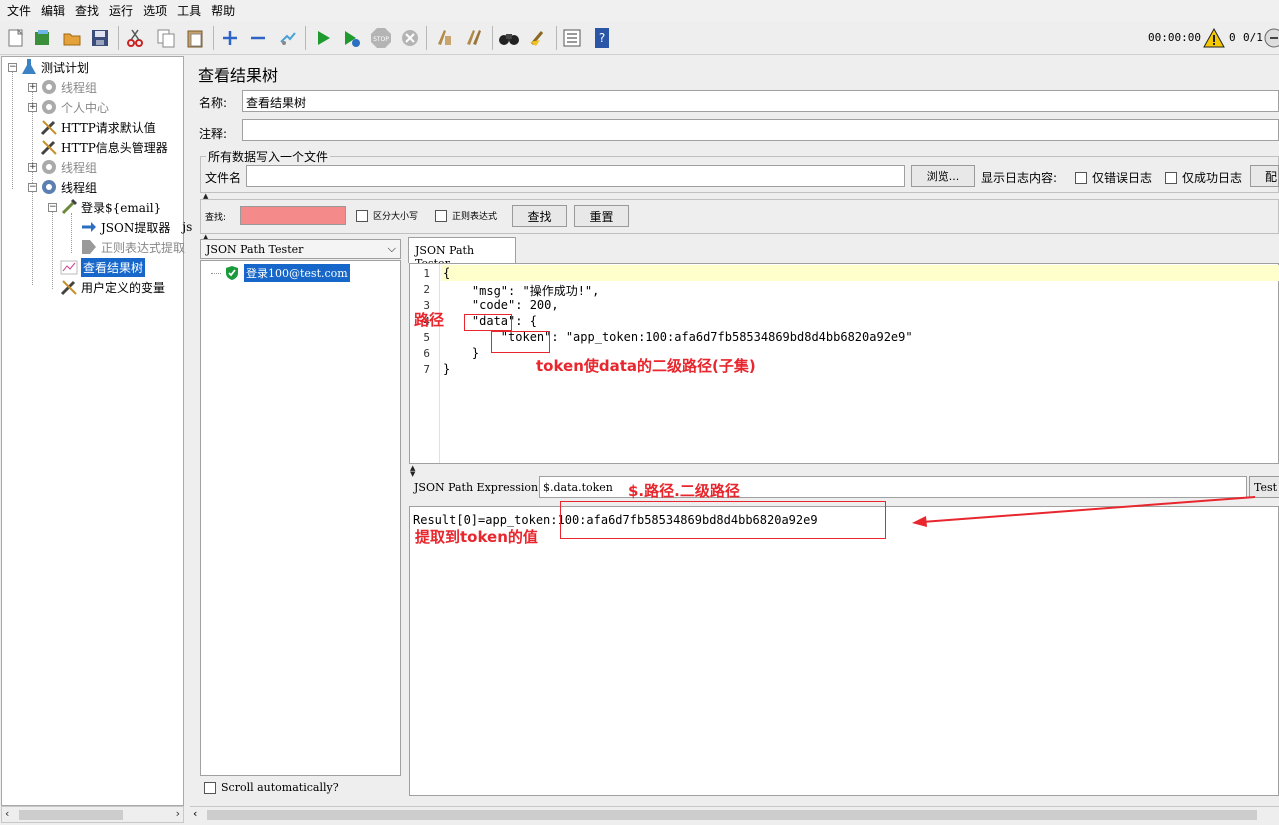  I want to click on code-line: {, so click(447, 273).